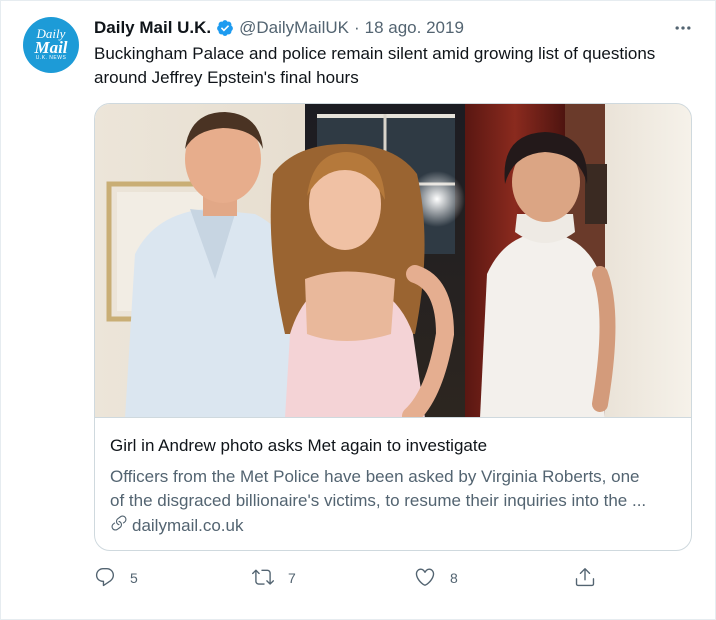 The image size is (716, 620). What do you see at coordinates (414, 28) in the screenshot?
I see `tweet-date: 18 ago. 2019` at bounding box center [414, 28].